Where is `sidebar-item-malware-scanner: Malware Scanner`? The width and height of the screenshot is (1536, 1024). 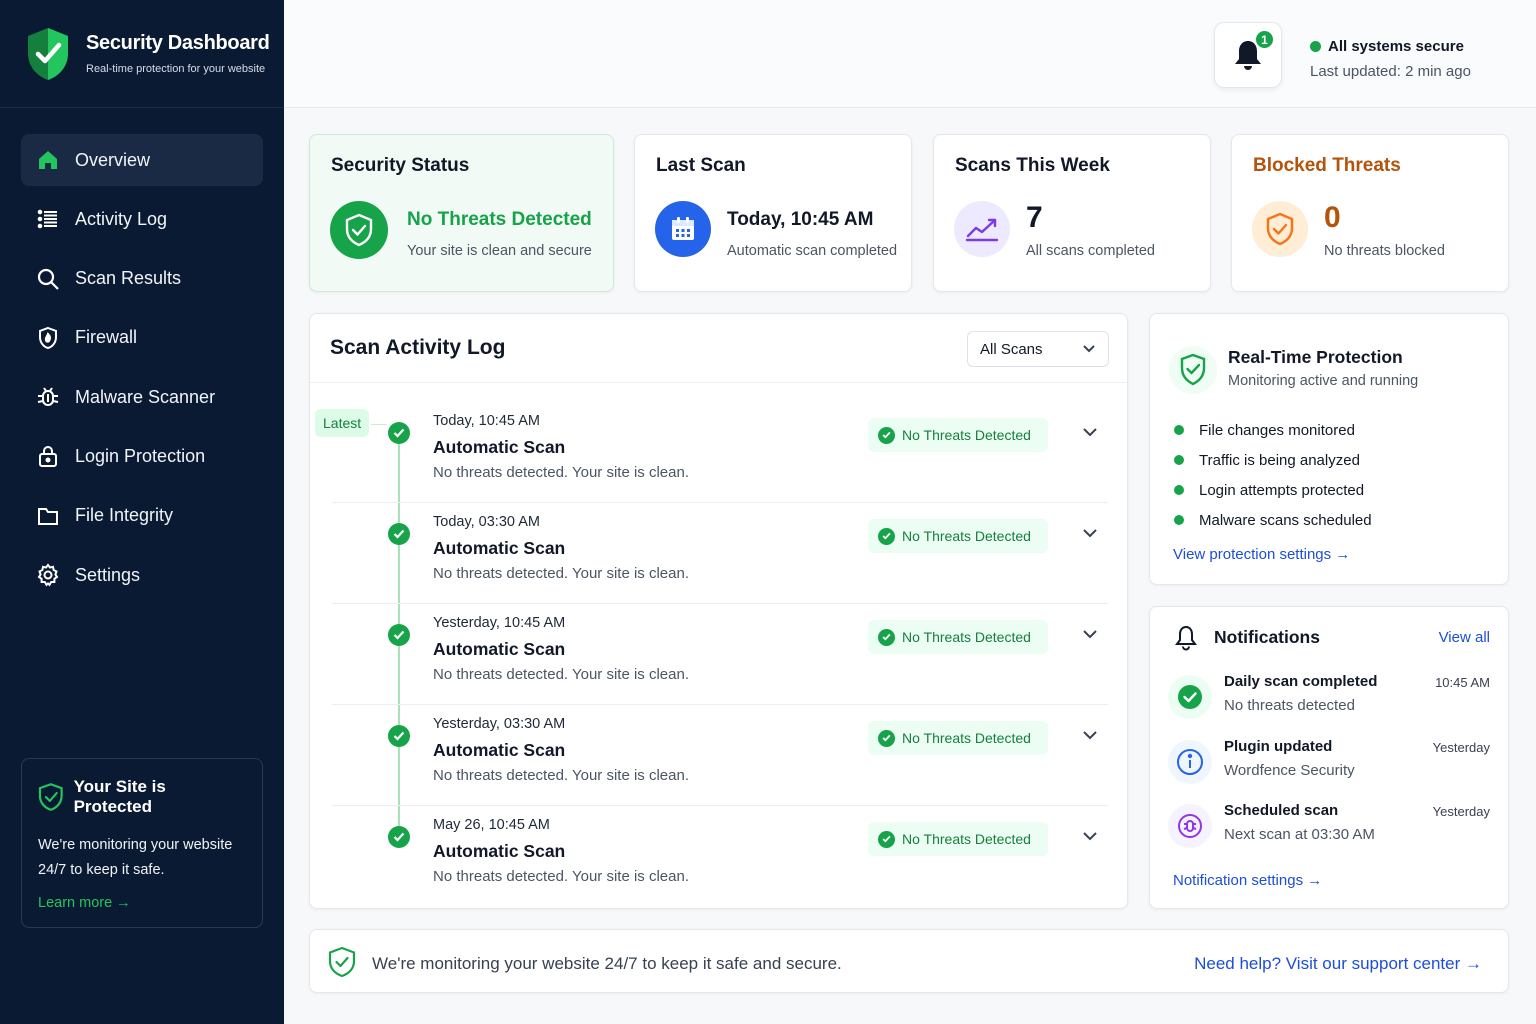 sidebar-item-malware-scanner: Malware Scanner is located at coordinates (142, 397).